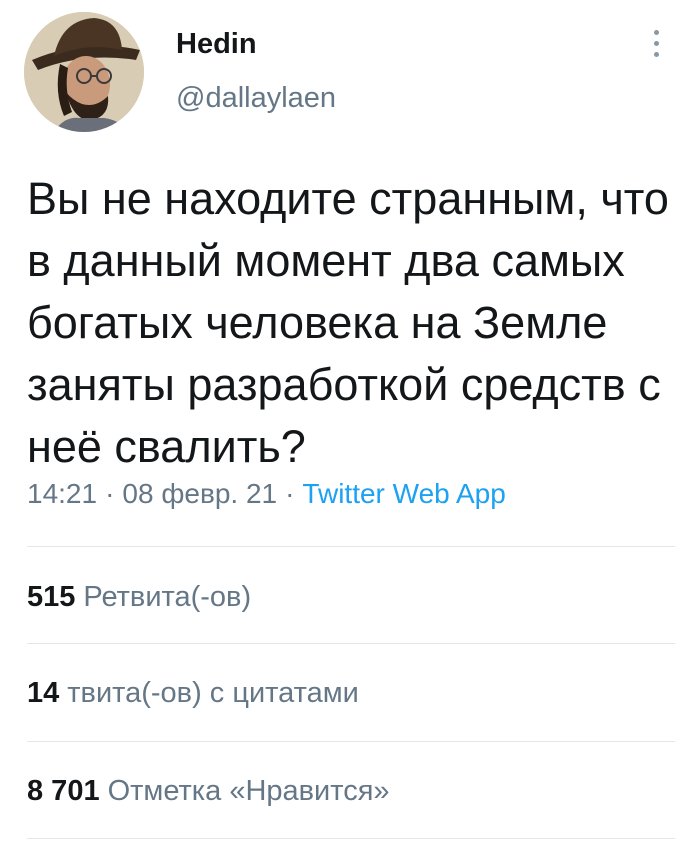  Describe the element at coordinates (403, 493) in the screenshot. I see `tweet-source-link: Twitter Web App` at that location.